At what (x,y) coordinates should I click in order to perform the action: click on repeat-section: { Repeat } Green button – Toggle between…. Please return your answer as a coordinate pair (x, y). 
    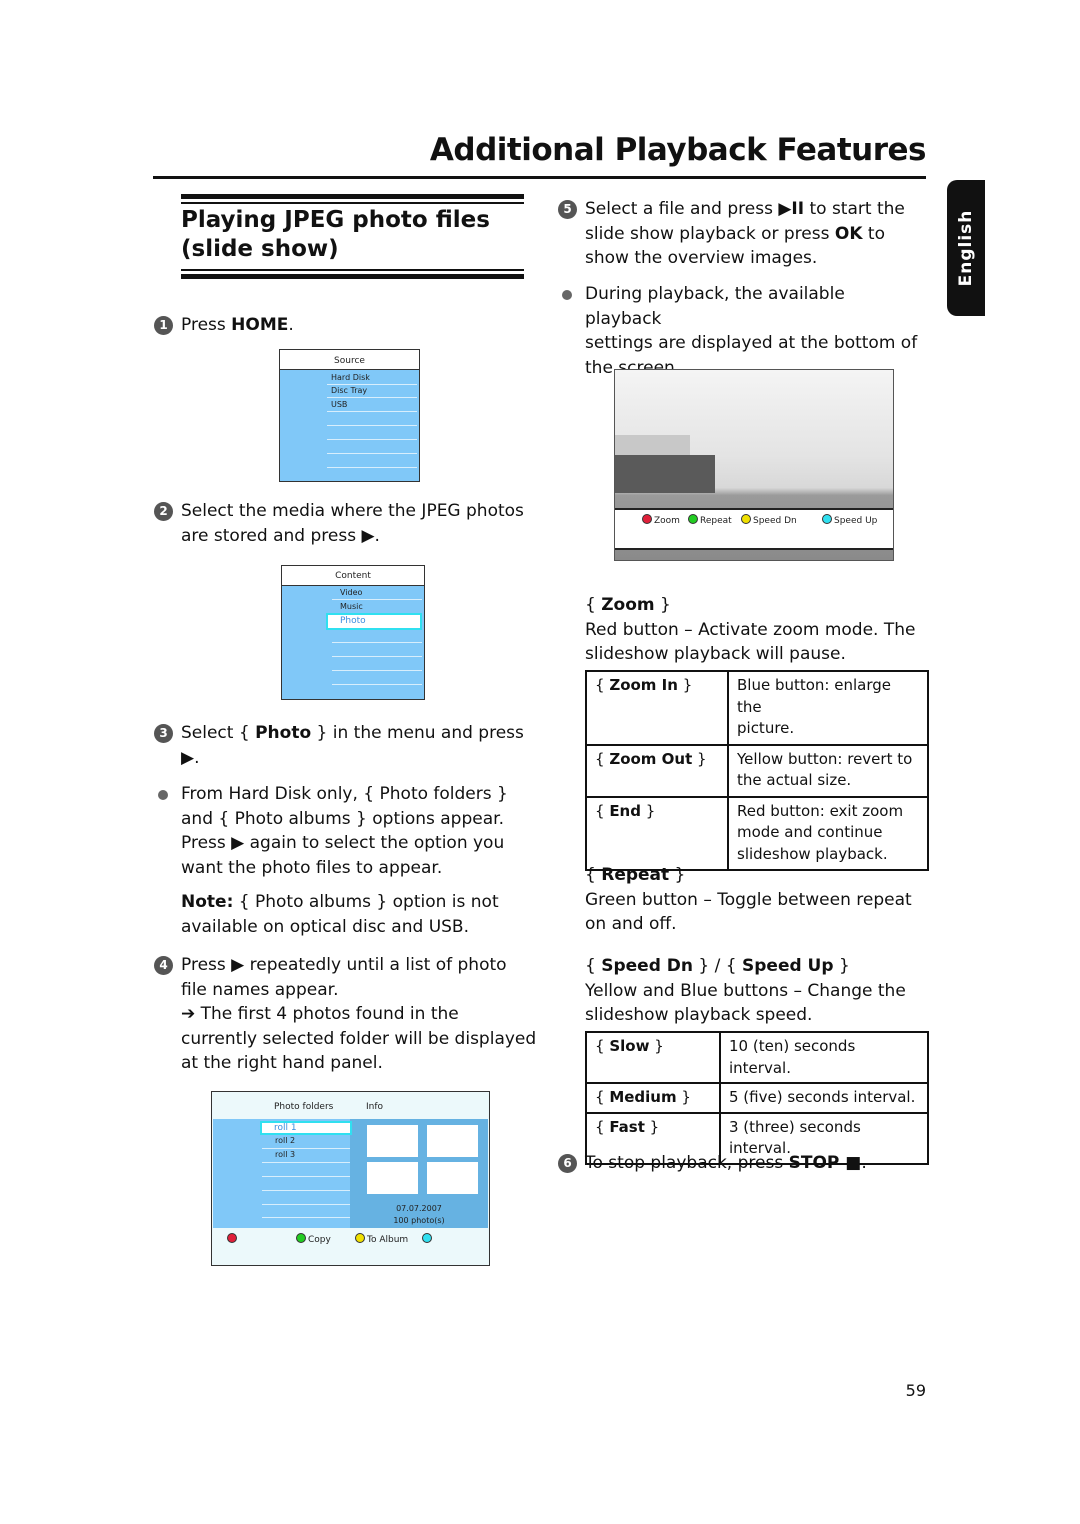
    Looking at the image, I should click on (757, 900).